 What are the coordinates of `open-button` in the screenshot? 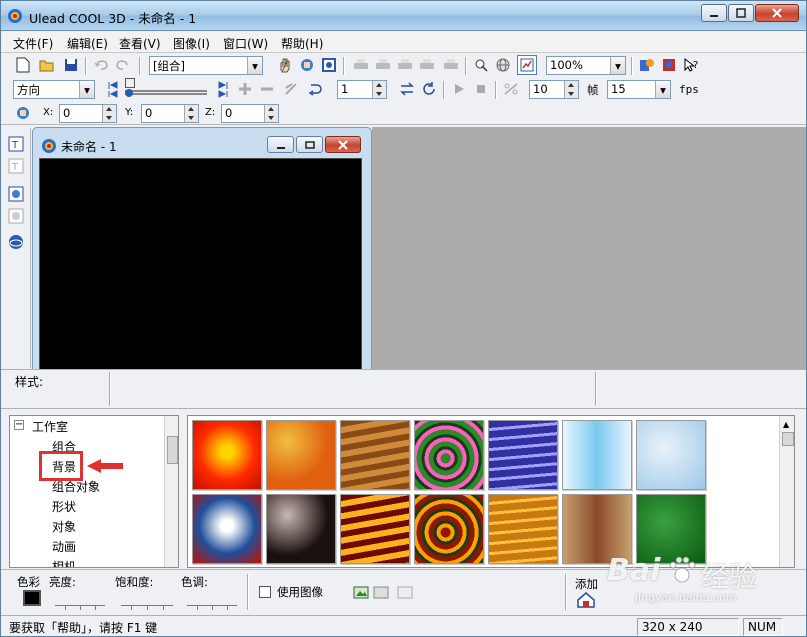 It's located at (47, 65).